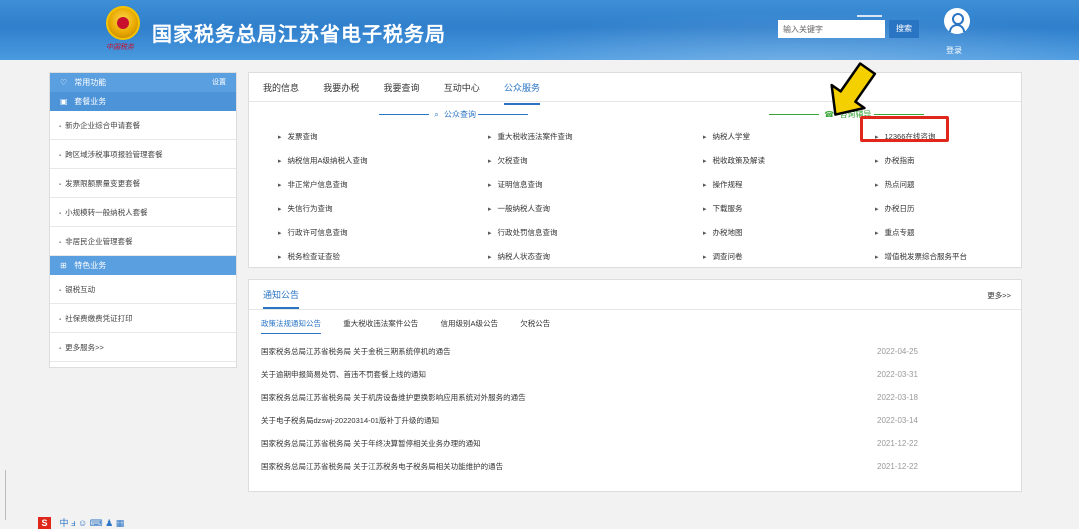  I want to click on sidebar-package-label: 套餐业务, so click(90, 101).